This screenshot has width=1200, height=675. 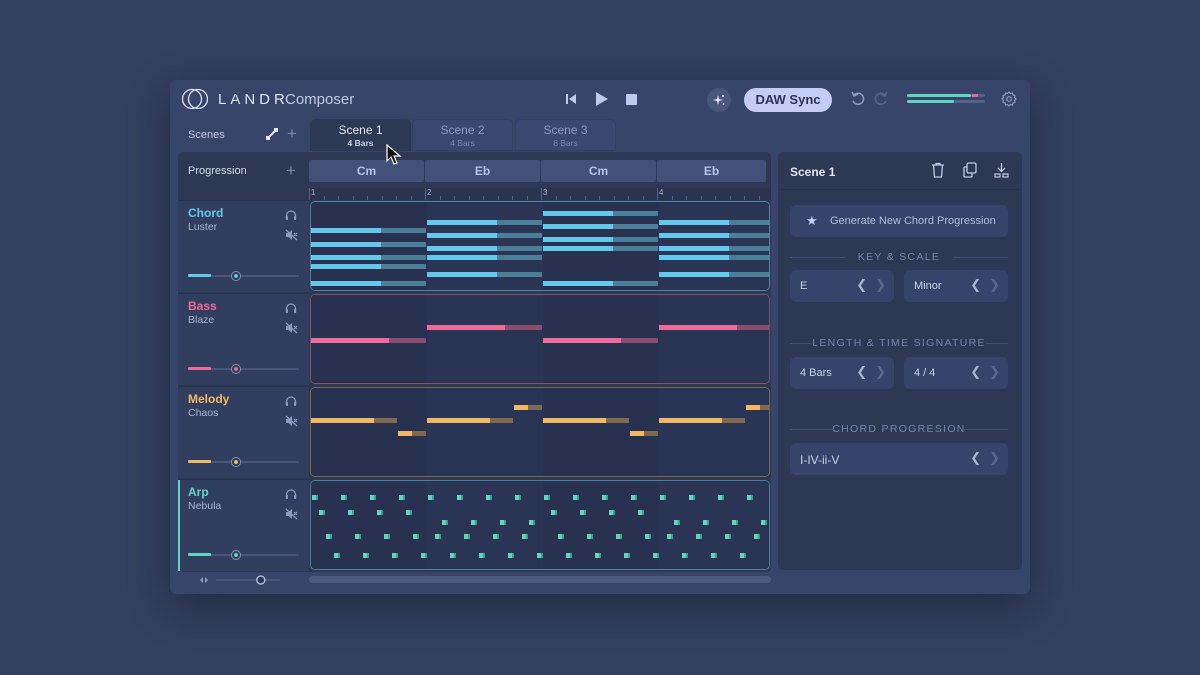 What do you see at coordinates (243, 432) in the screenshot?
I see `track-header-melody: Melody Chaos` at bounding box center [243, 432].